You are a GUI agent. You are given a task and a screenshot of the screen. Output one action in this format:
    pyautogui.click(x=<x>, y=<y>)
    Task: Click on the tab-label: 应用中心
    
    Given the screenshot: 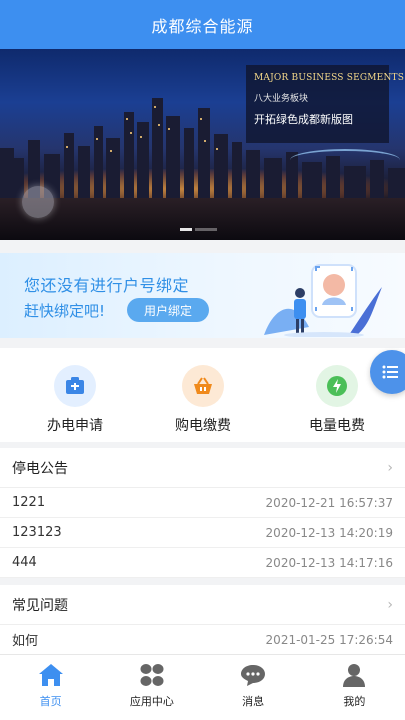 What is the action you would take?
    pyautogui.click(x=151, y=701)
    